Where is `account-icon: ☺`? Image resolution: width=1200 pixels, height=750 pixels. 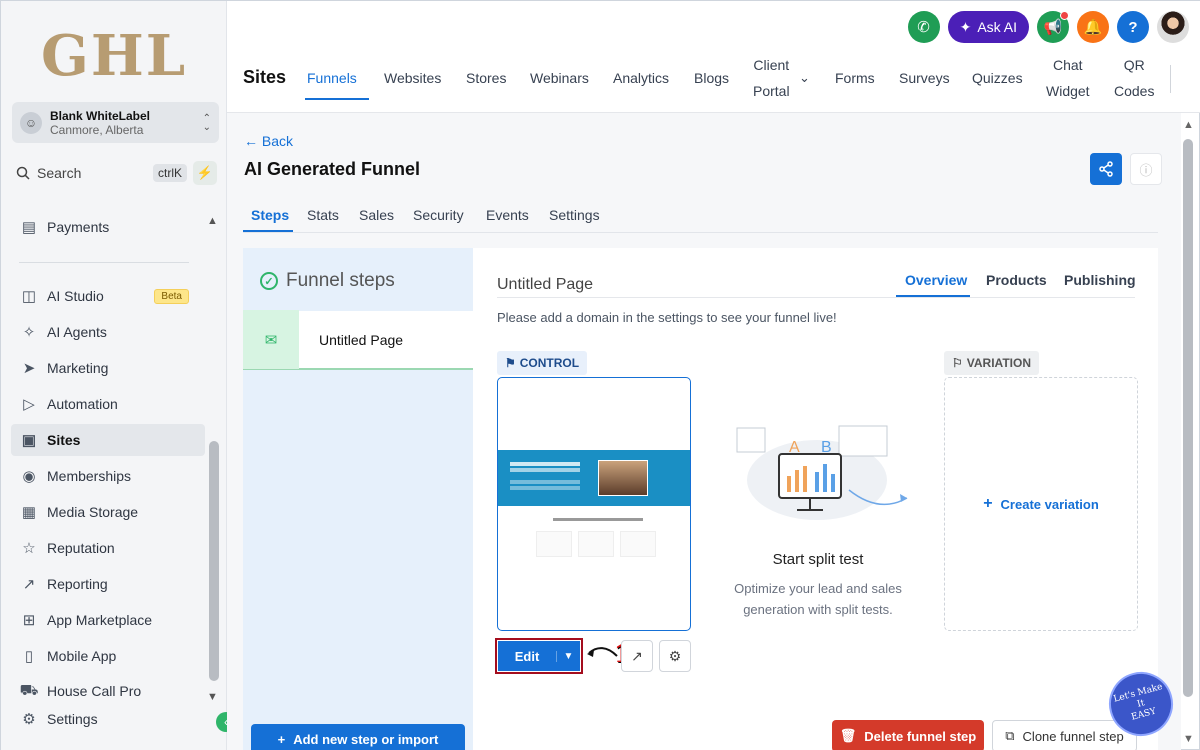 account-icon: ☺ is located at coordinates (31, 122).